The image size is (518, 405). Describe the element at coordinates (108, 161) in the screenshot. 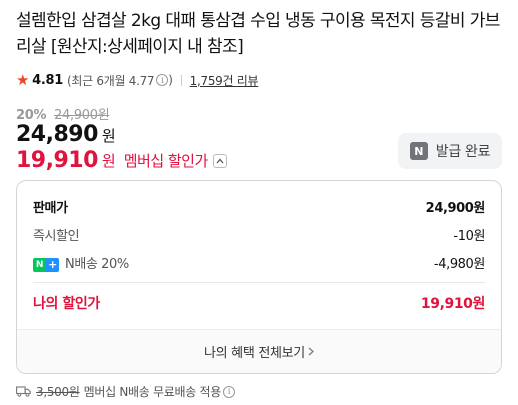

I see `member-price-unit: 원` at that location.